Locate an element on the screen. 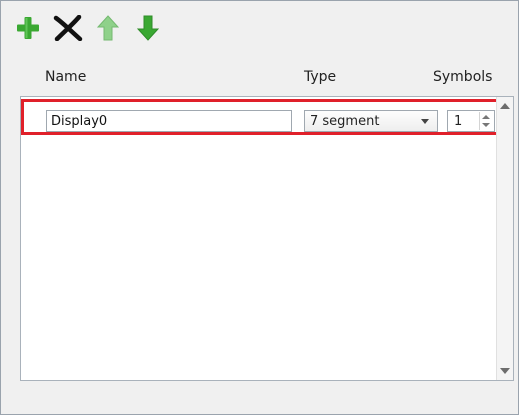 This screenshot has width=519, height=415. remove-button is located at coordinates (68, 28).